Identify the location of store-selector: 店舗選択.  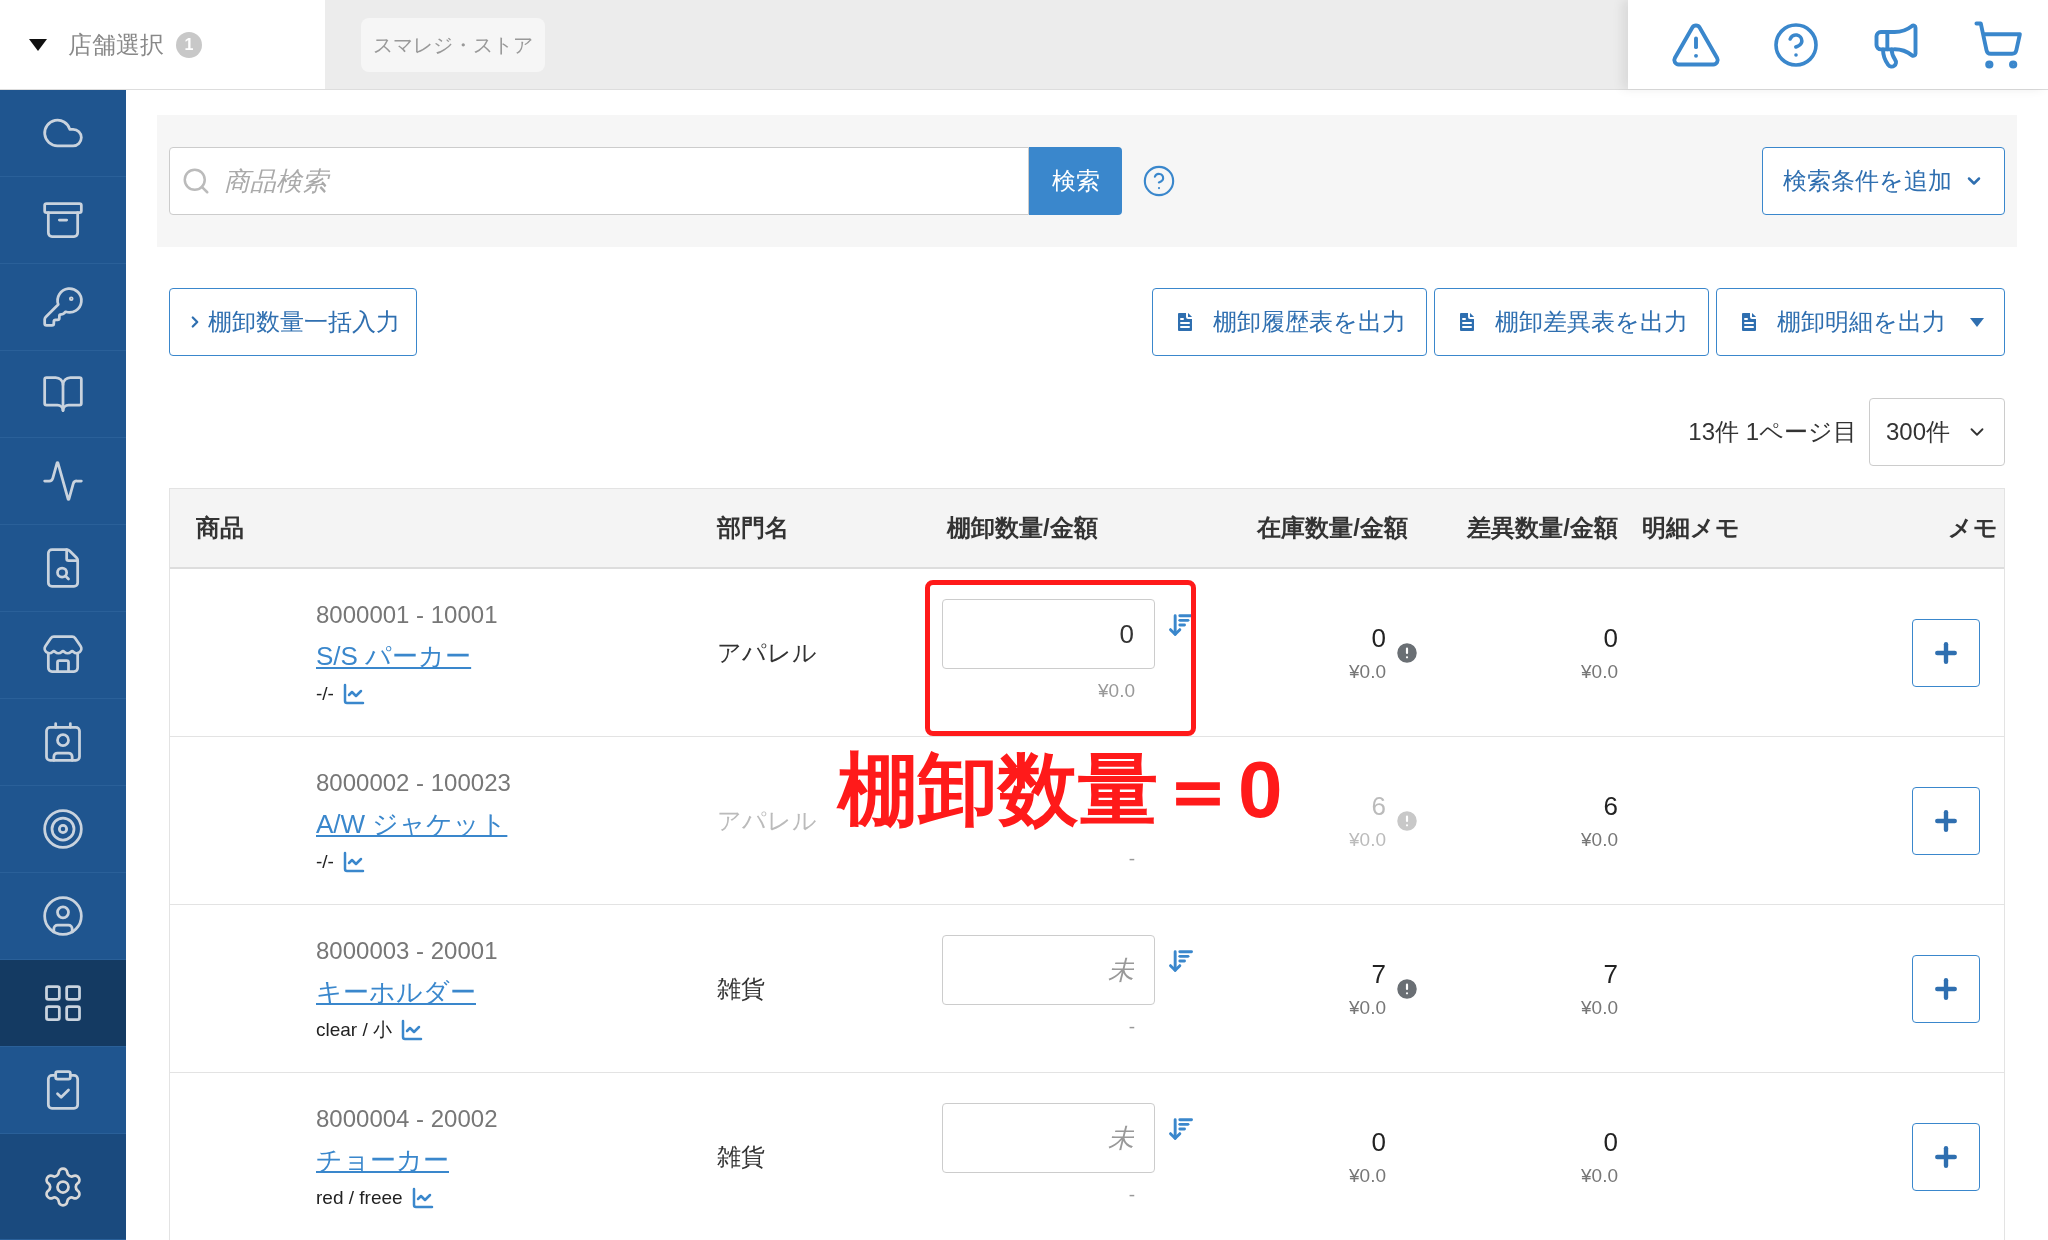
(116, 44).